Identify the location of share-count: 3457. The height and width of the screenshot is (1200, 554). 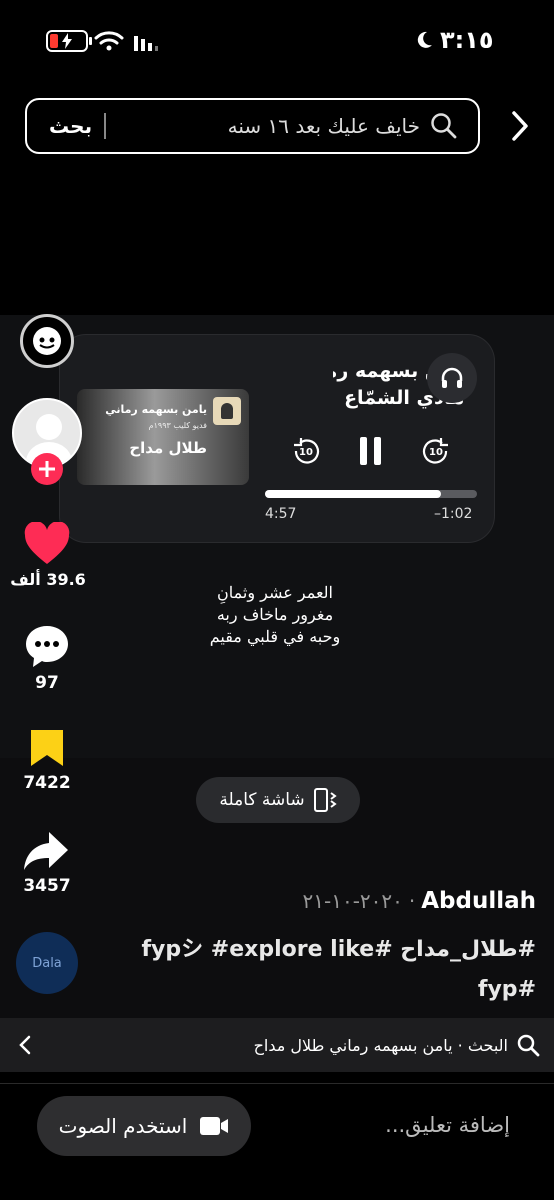
(47, 886).